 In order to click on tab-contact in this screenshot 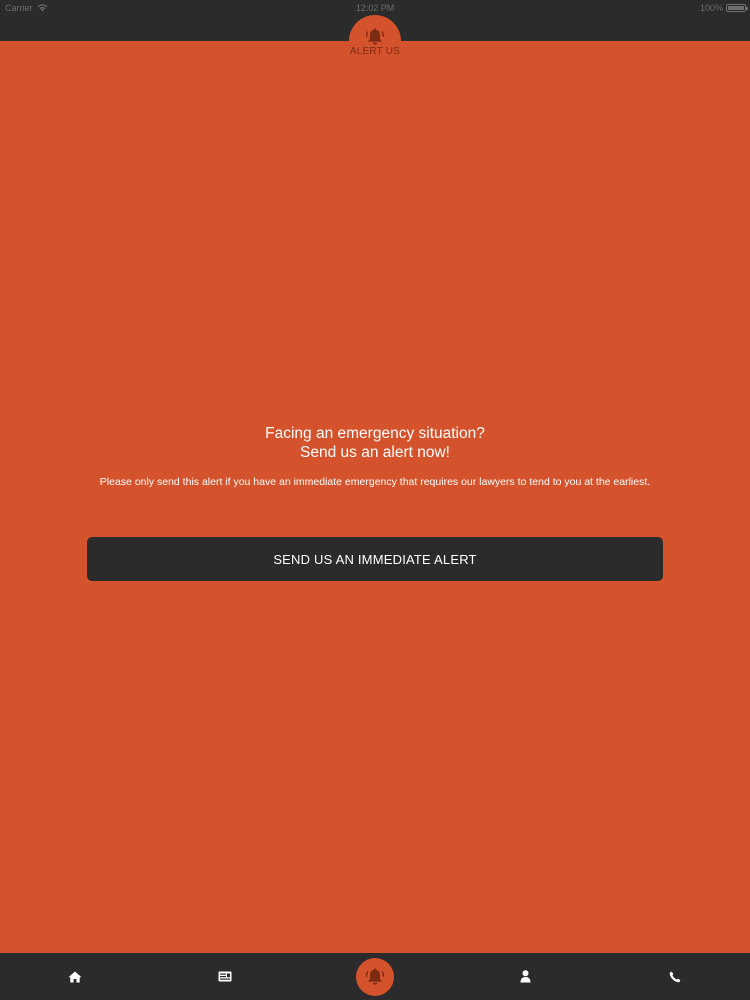, I will do `click(675, 976)`.